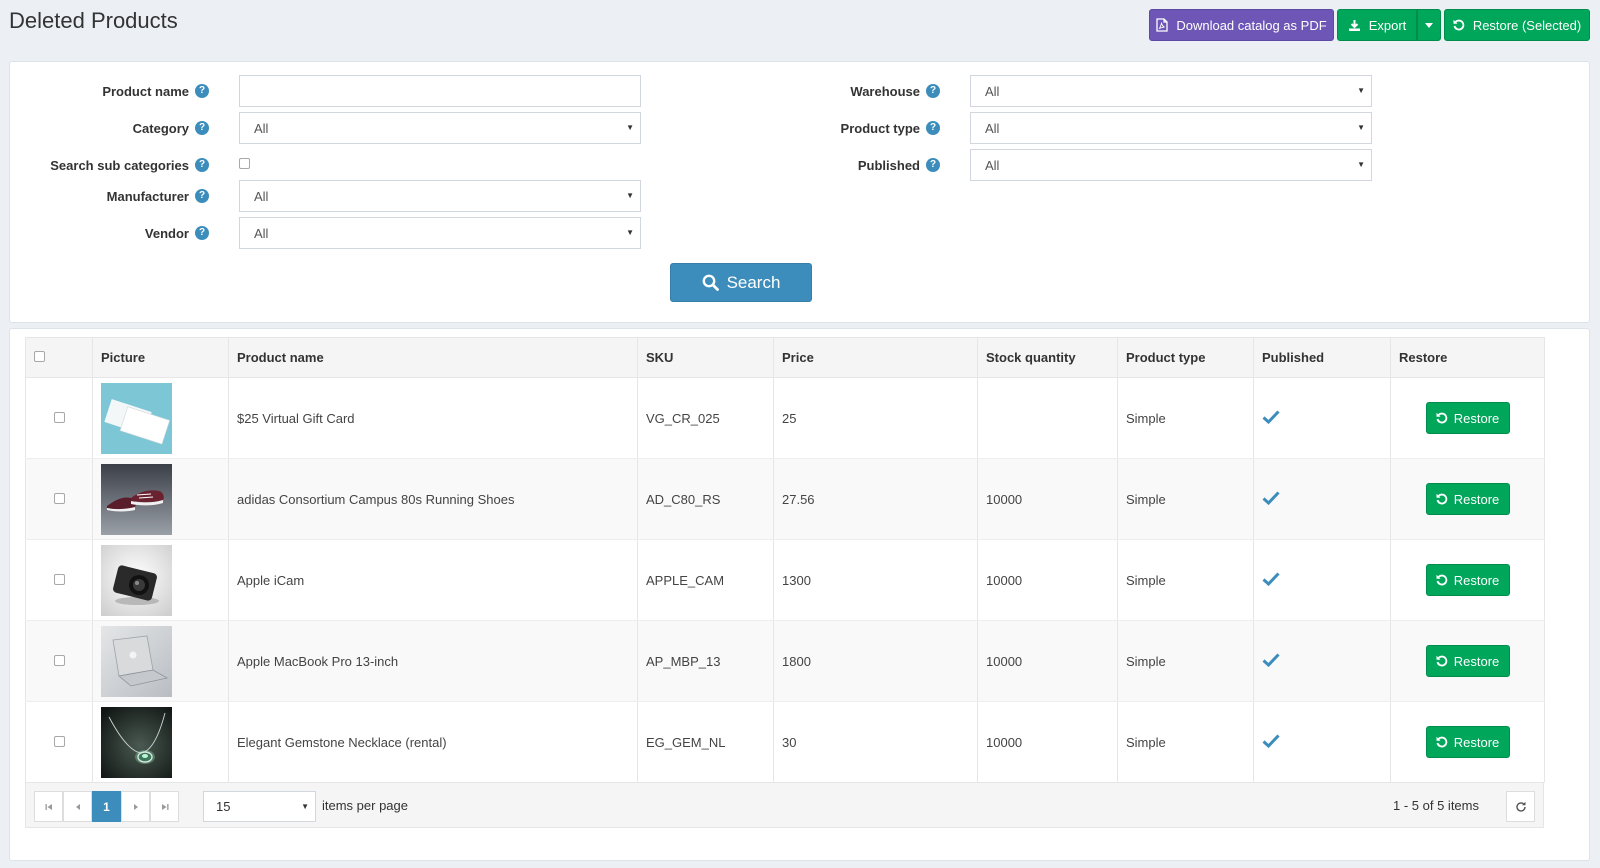 This screenshot has width=1600, height=868. What do you see at coordinates (1047, 357) in the screenshot?
I see `column-header-stock-quantity: Stock quantity` at bounding box center [1047, 357].